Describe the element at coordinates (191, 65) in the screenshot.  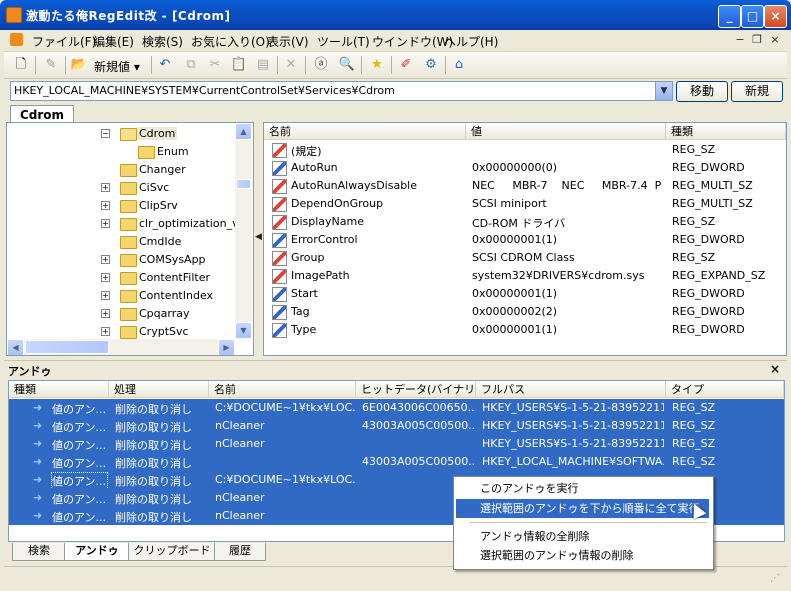
I see `copy-icon: ⧉` at that location.